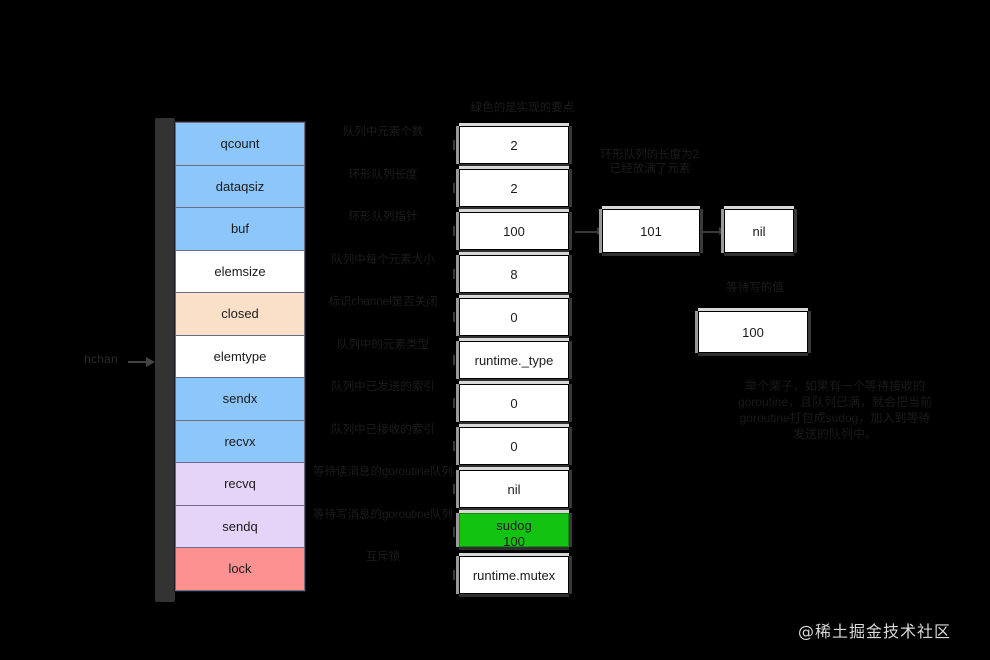  I want to click on annotation-dataqsiz: 环形队列长度, so click(383, 174).